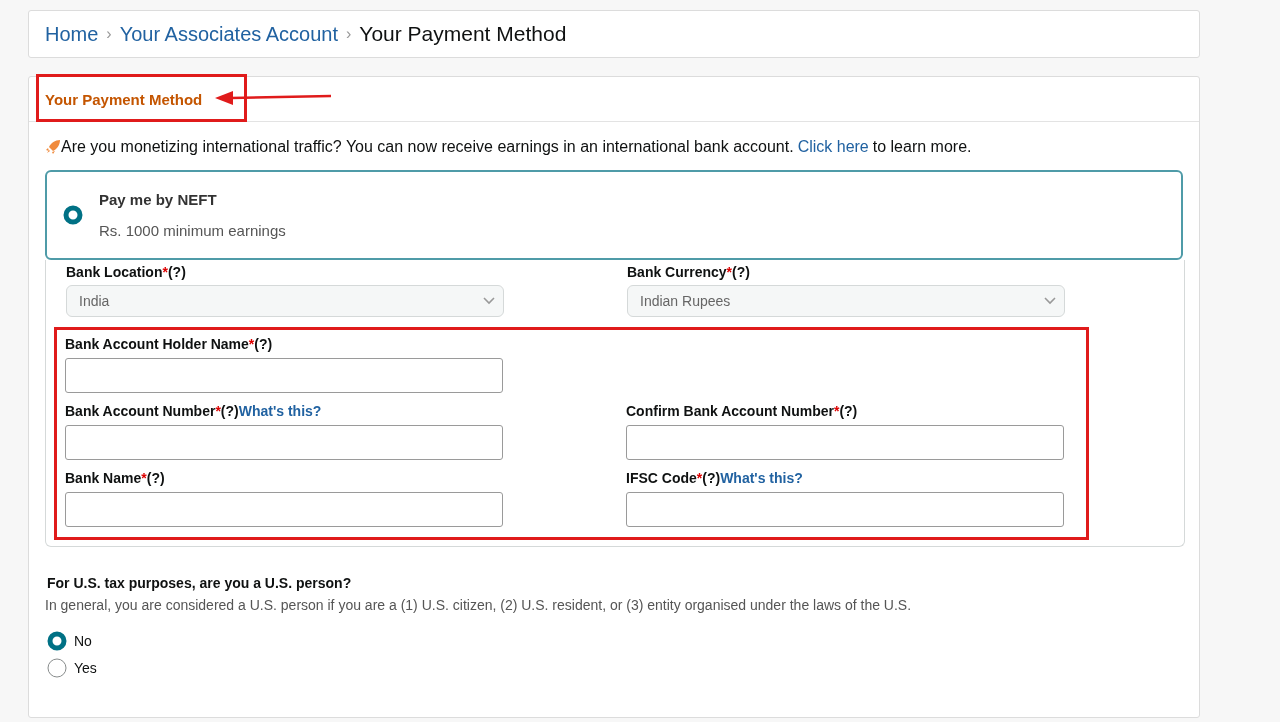  Describe the element at coordinates (83, 641) in the screenshot. I see `radio-label: No` at that location.